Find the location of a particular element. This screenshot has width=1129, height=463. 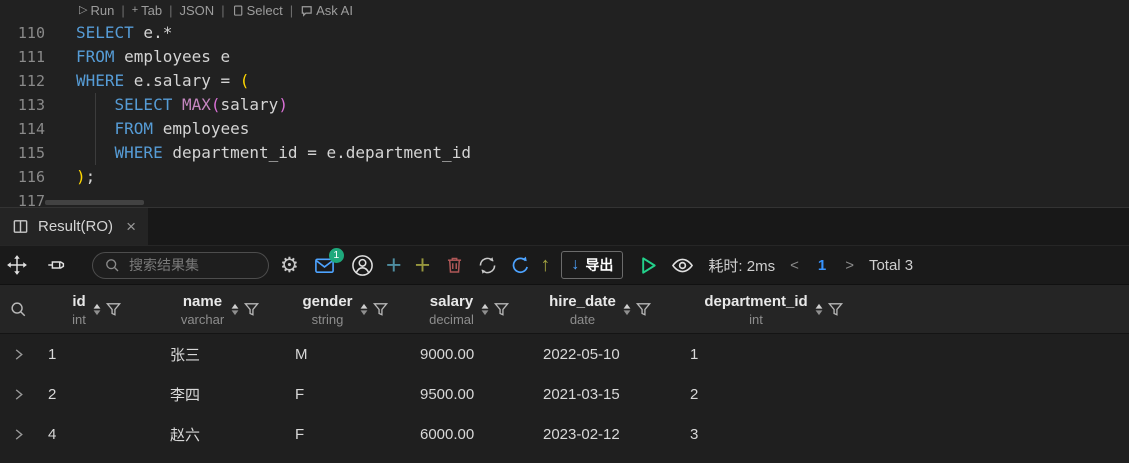

sync-icon is located at coordinates (487, 265).